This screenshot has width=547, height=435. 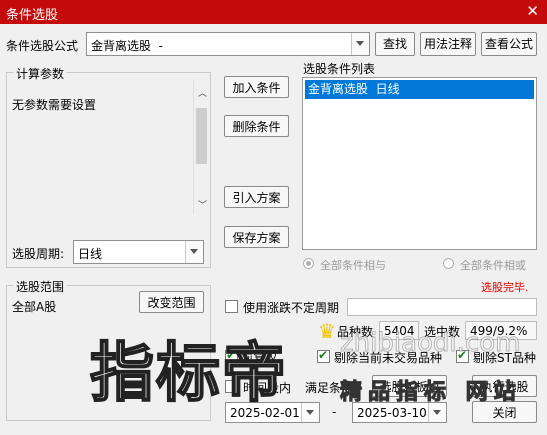 What do you see at coordinates (40, 73) in the screenshot?
I see `params-legend: 计算参数` at bounding box center [40, 73].